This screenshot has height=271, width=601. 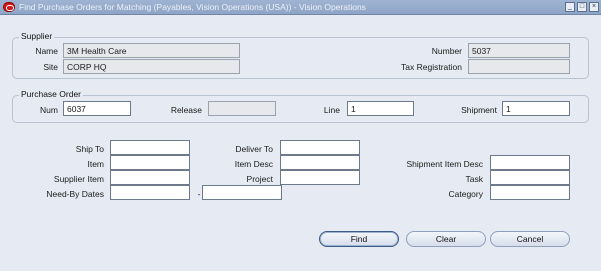 What do you see at coordinates (9, 7) in the screenshot?
I see `oracle-app-icon` at bounding box center [9, 7].